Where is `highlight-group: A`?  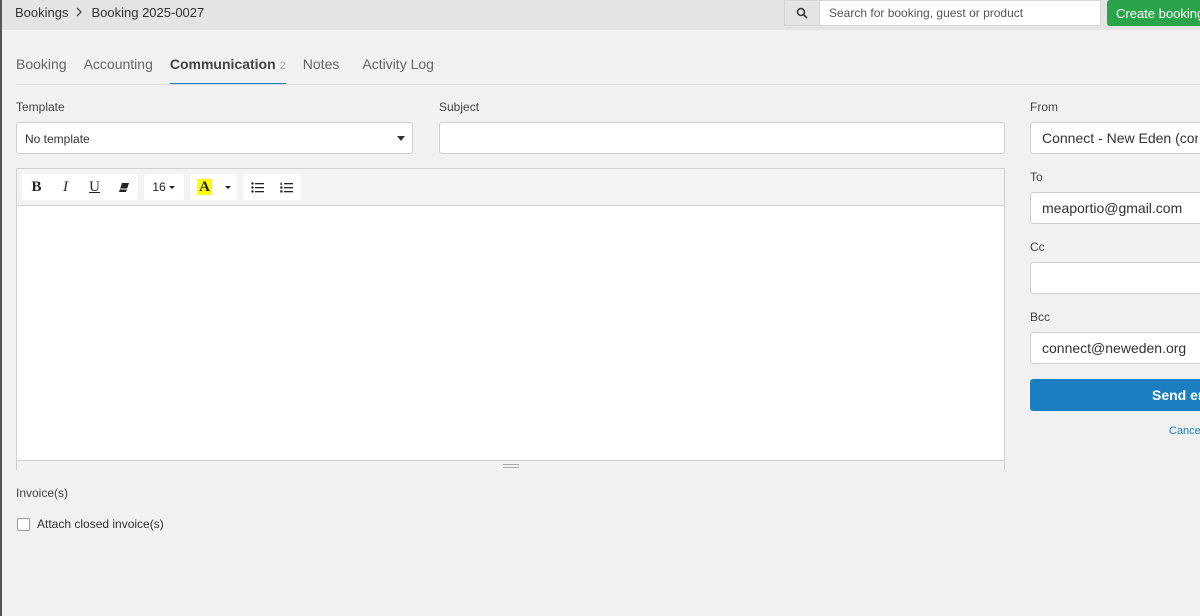 highlight-group: A is located at coordinates (213, 187).